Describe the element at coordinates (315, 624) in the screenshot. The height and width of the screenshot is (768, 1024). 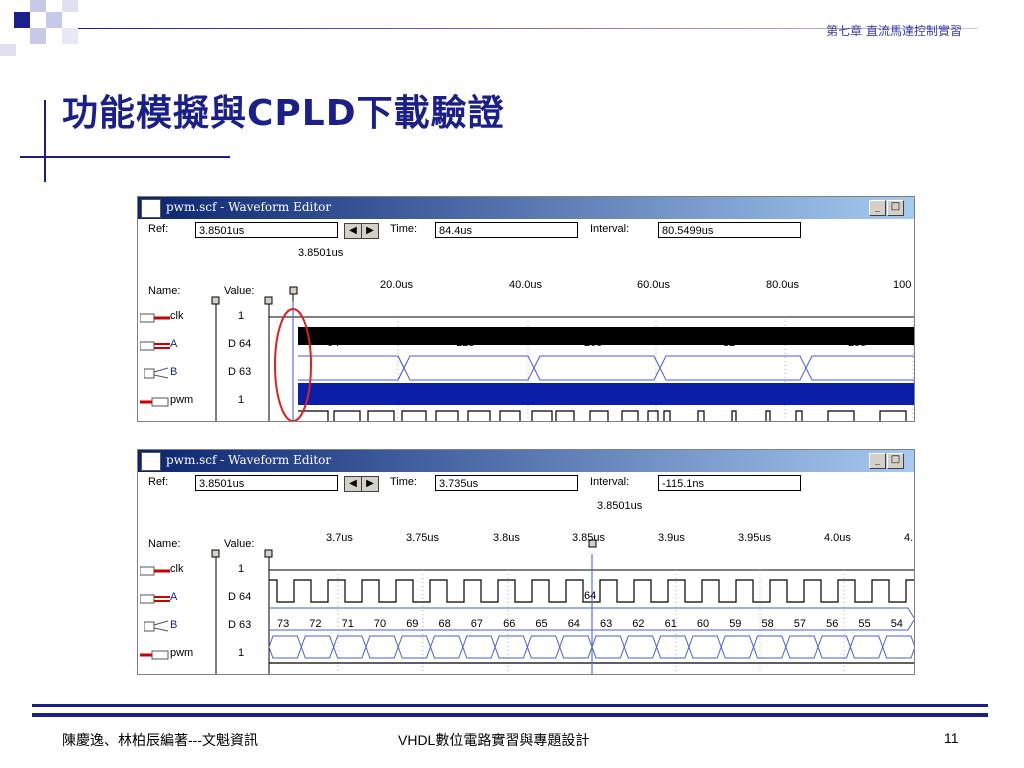
I see `bus-value: 72` at that location.